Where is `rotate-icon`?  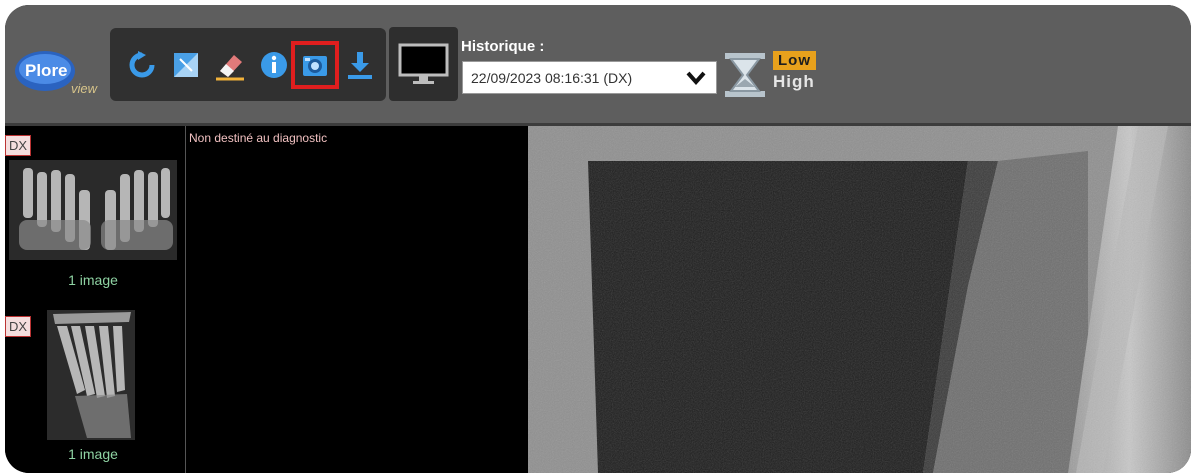
rotate-icon is located at coordinates (142, 64).